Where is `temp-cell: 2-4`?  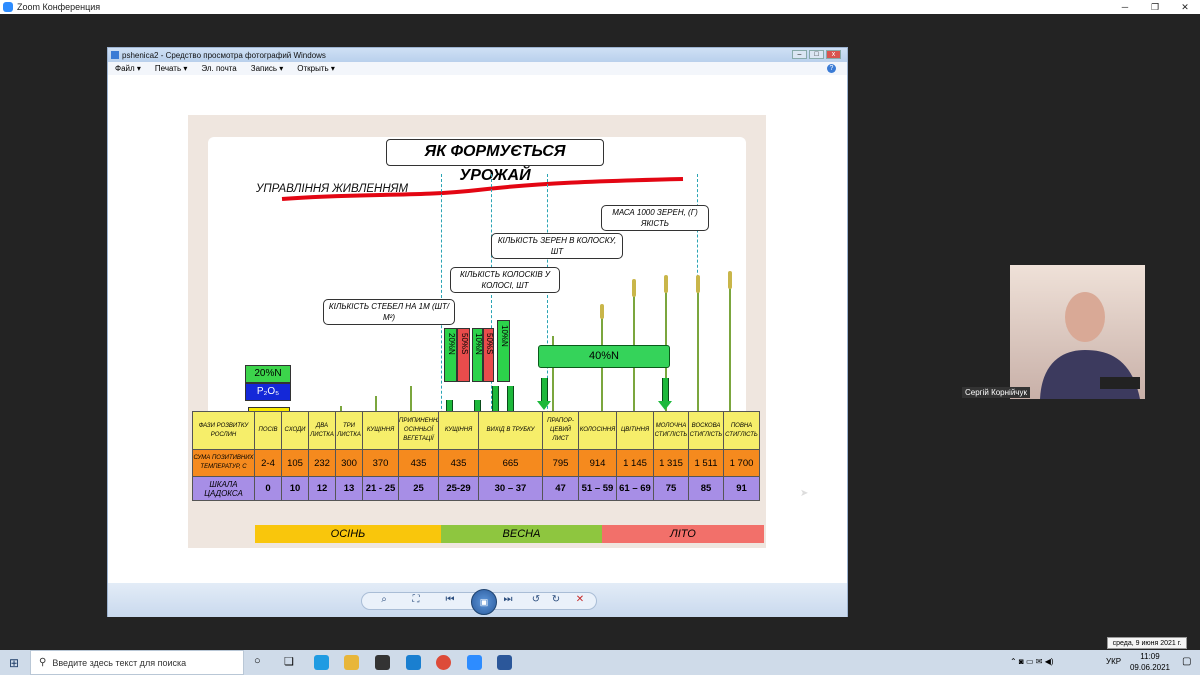
temp-cell: 2-4 is located at coordinates (268, 463).